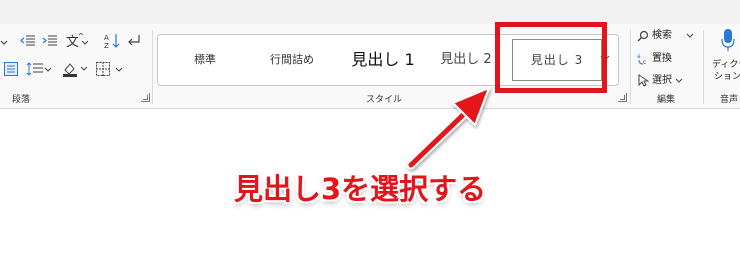 Image resolution: width=740 pixels, height=276 pixels. What do you see at coordinates (11, 69) in the screenshot?
I see `distributed-align-icon` at bounding box center [11, 69].